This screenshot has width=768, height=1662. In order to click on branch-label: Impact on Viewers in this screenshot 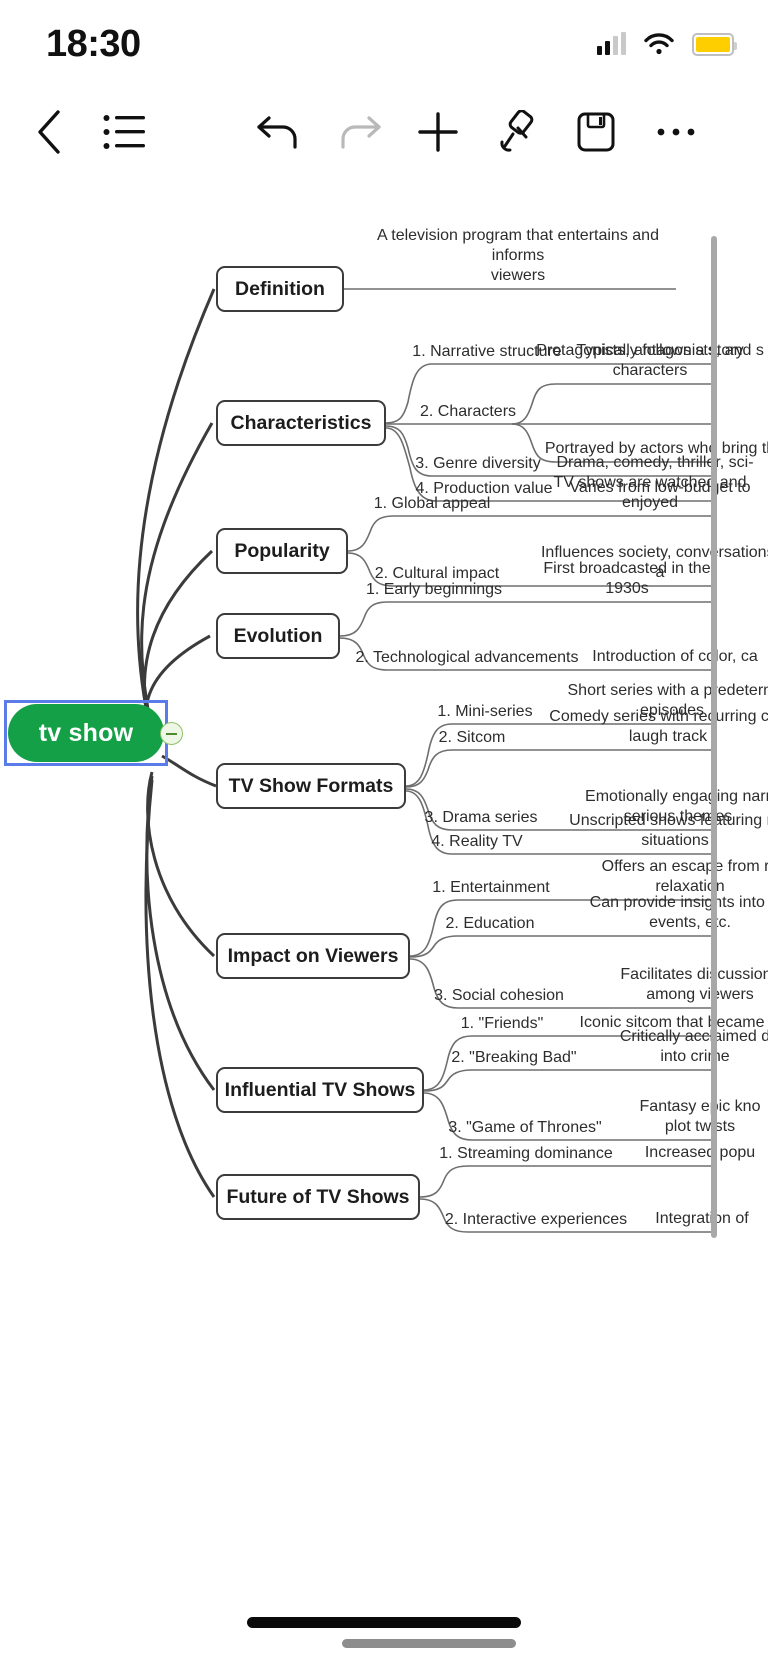, I will do `click(313, 955)`.